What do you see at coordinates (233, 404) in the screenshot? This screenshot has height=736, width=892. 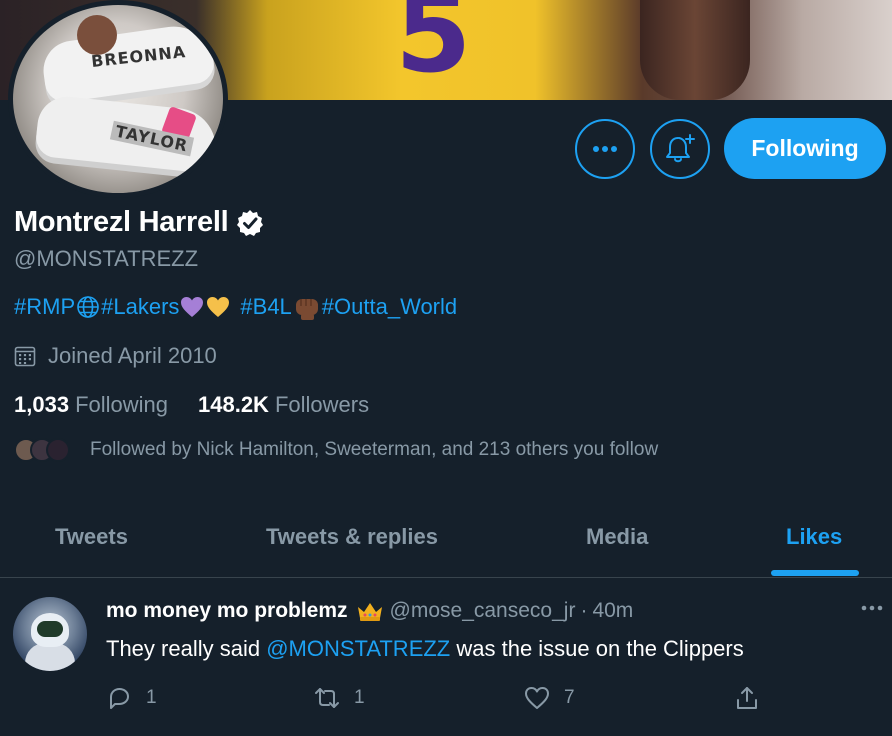 I see `followers-count: 148.2K` at bounding box center [233, 404].